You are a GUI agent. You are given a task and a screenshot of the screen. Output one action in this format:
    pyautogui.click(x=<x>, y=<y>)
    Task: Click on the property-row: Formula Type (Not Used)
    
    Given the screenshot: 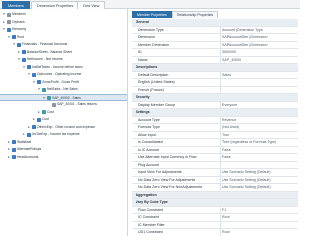 What is the action you would take?
    pyautogui.click(x=215, y=128)
    